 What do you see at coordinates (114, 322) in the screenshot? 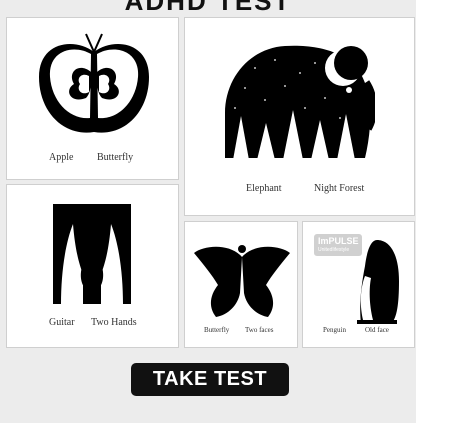
I see `caption-two-hands: Two Hands` at bounding box center [114, 322].